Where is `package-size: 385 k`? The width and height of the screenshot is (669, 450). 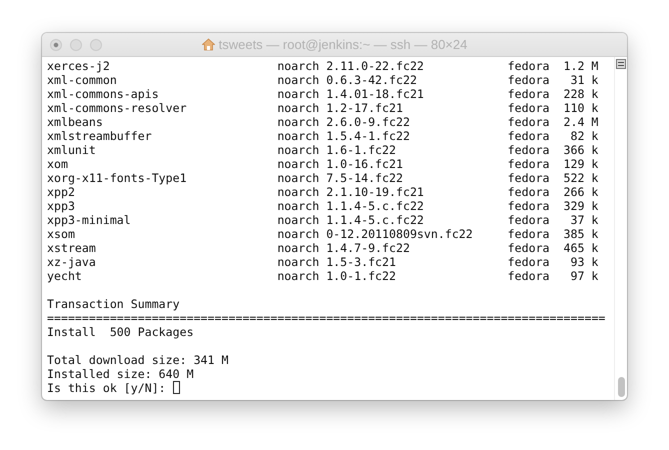 package-size: 385 k is located at coordinates (580, 234).